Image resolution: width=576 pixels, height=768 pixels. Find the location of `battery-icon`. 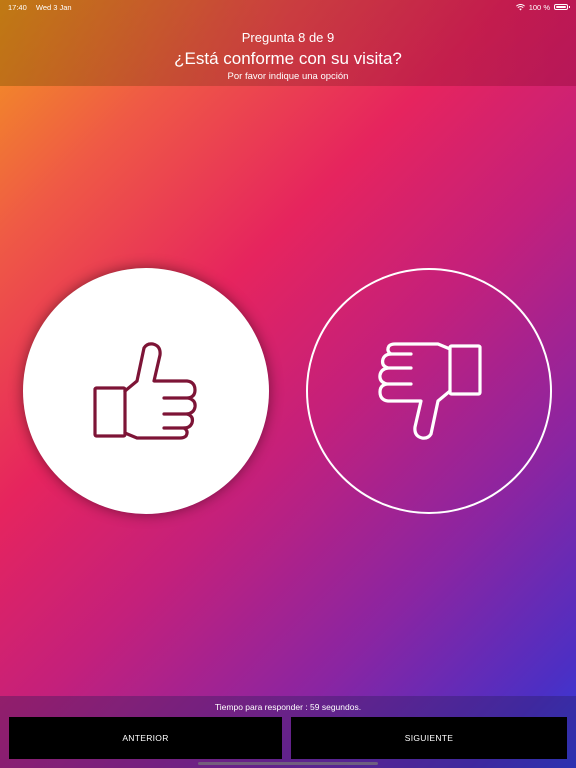

battery-icon is located at coordinates (562, 7).